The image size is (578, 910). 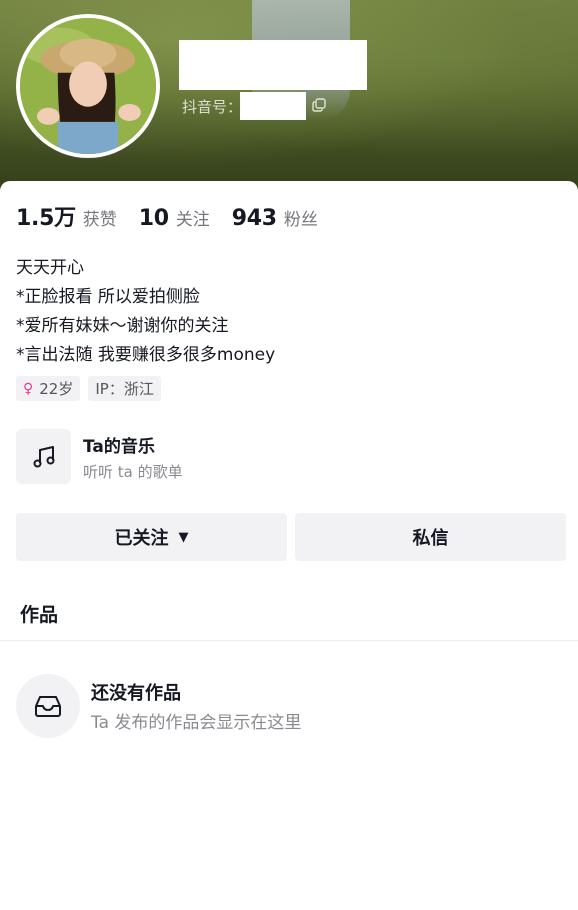 I want to click on music-icon-box, so click(x=43, y=456).